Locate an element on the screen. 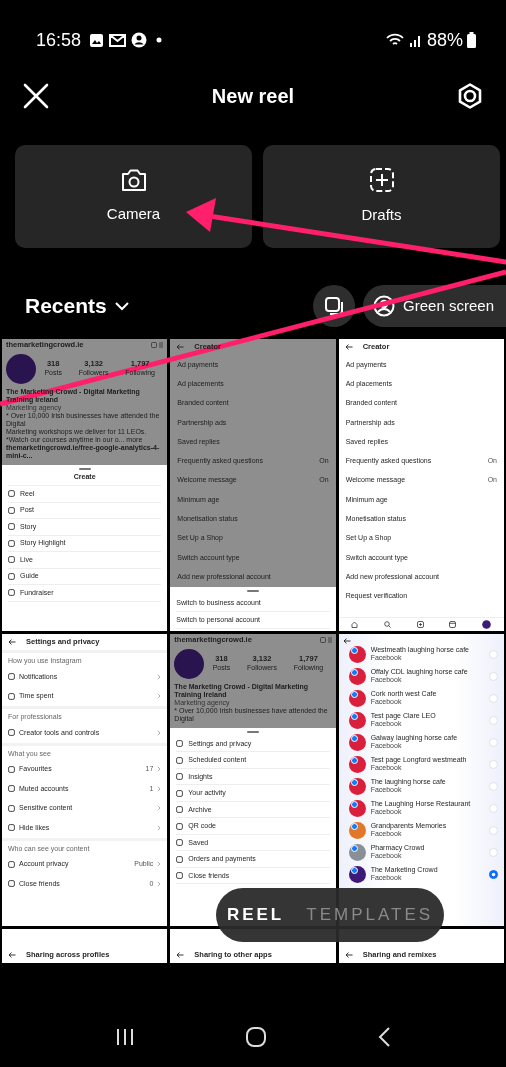  chevron-down-icon is located at coordinates (121, 306).